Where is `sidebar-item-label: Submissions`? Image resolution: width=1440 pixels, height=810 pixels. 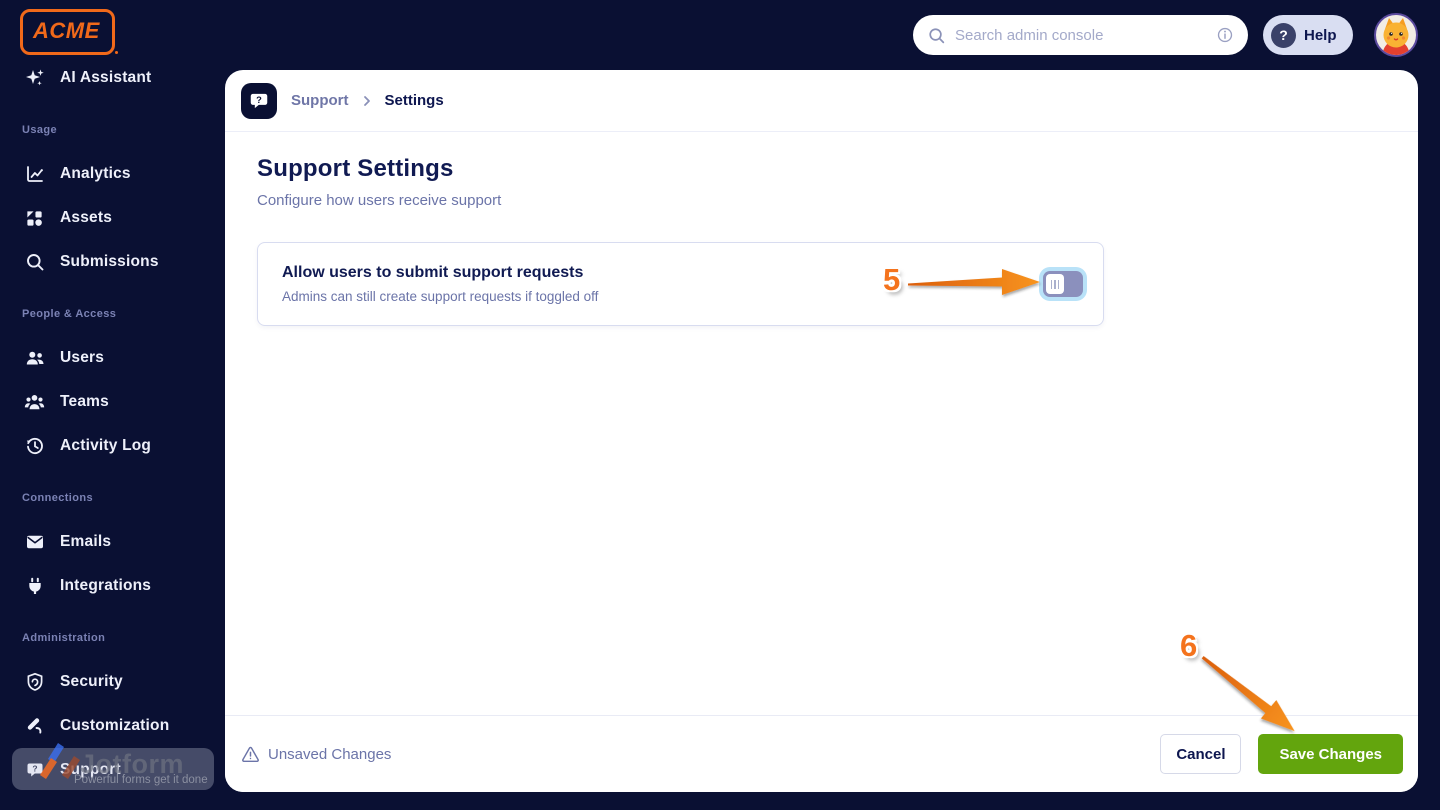 sidebar-item-label: Submissions is located at coordinates (109, 261).